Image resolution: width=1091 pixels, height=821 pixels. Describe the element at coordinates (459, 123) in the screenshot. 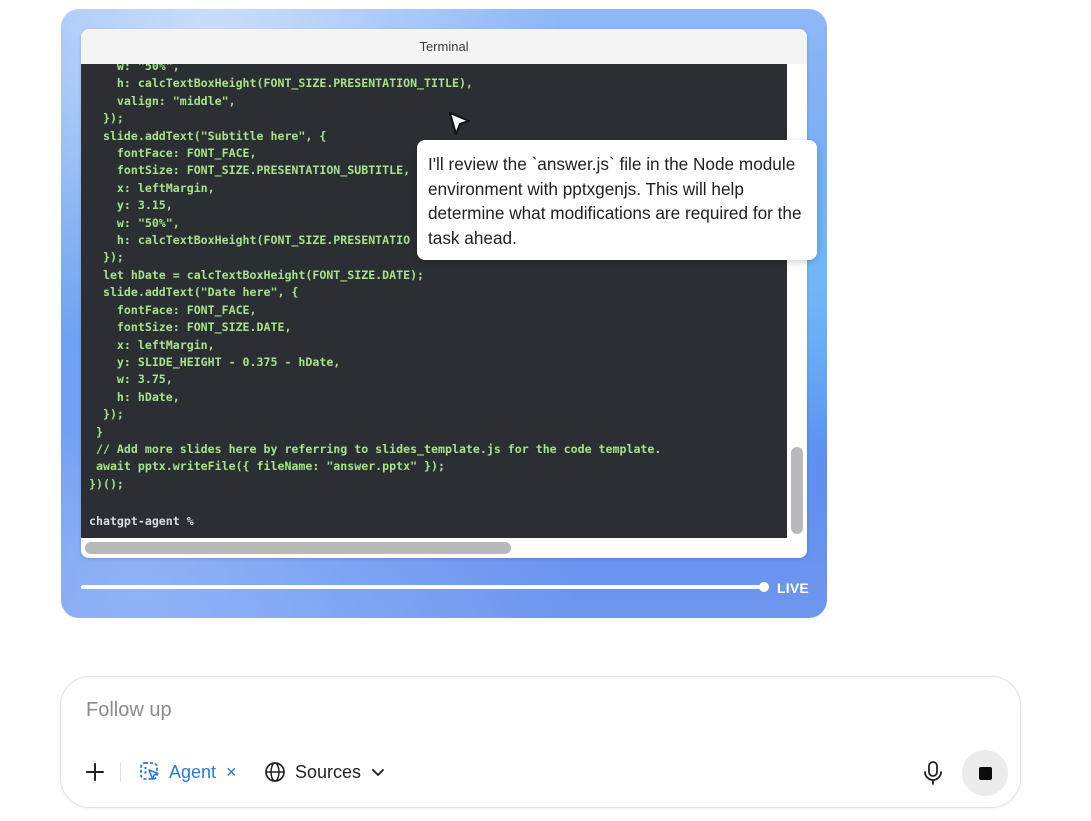

I see `pointer-cursor-icon` at that location.